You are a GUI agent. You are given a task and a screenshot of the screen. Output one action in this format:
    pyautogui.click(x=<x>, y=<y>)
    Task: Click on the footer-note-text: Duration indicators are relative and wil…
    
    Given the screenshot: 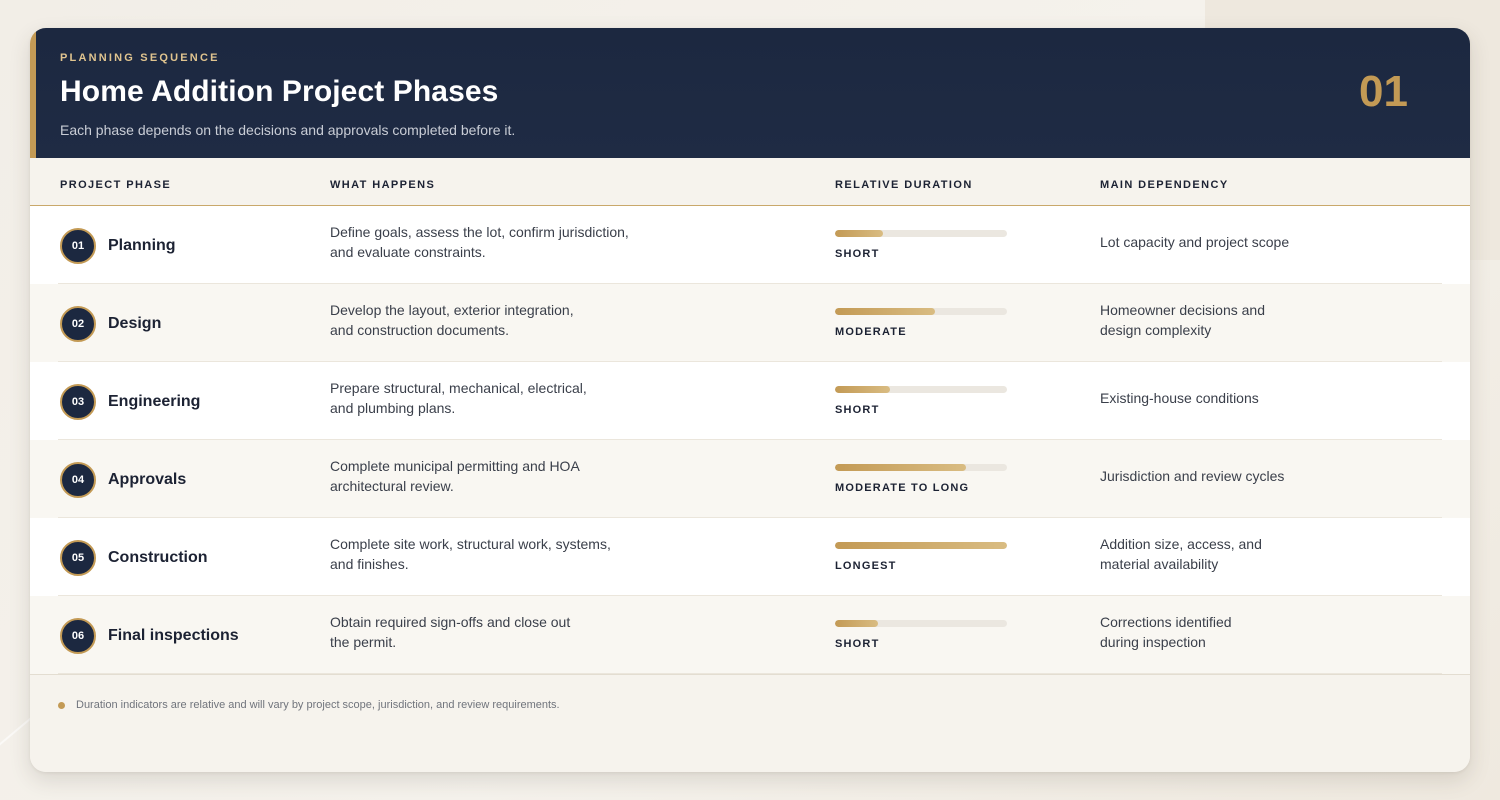 What is the action you would take?
    pyautogui.click(x=318, y=705)
    